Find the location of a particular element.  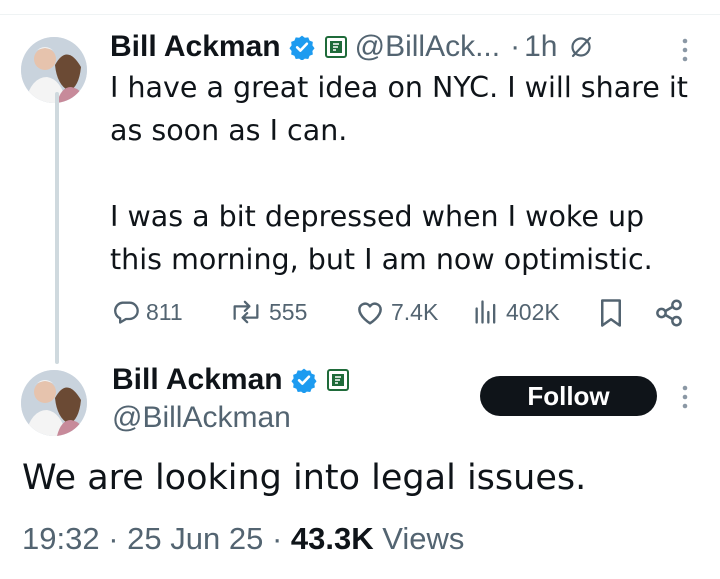

bookmark-icon is located at coordinates (611, 315).